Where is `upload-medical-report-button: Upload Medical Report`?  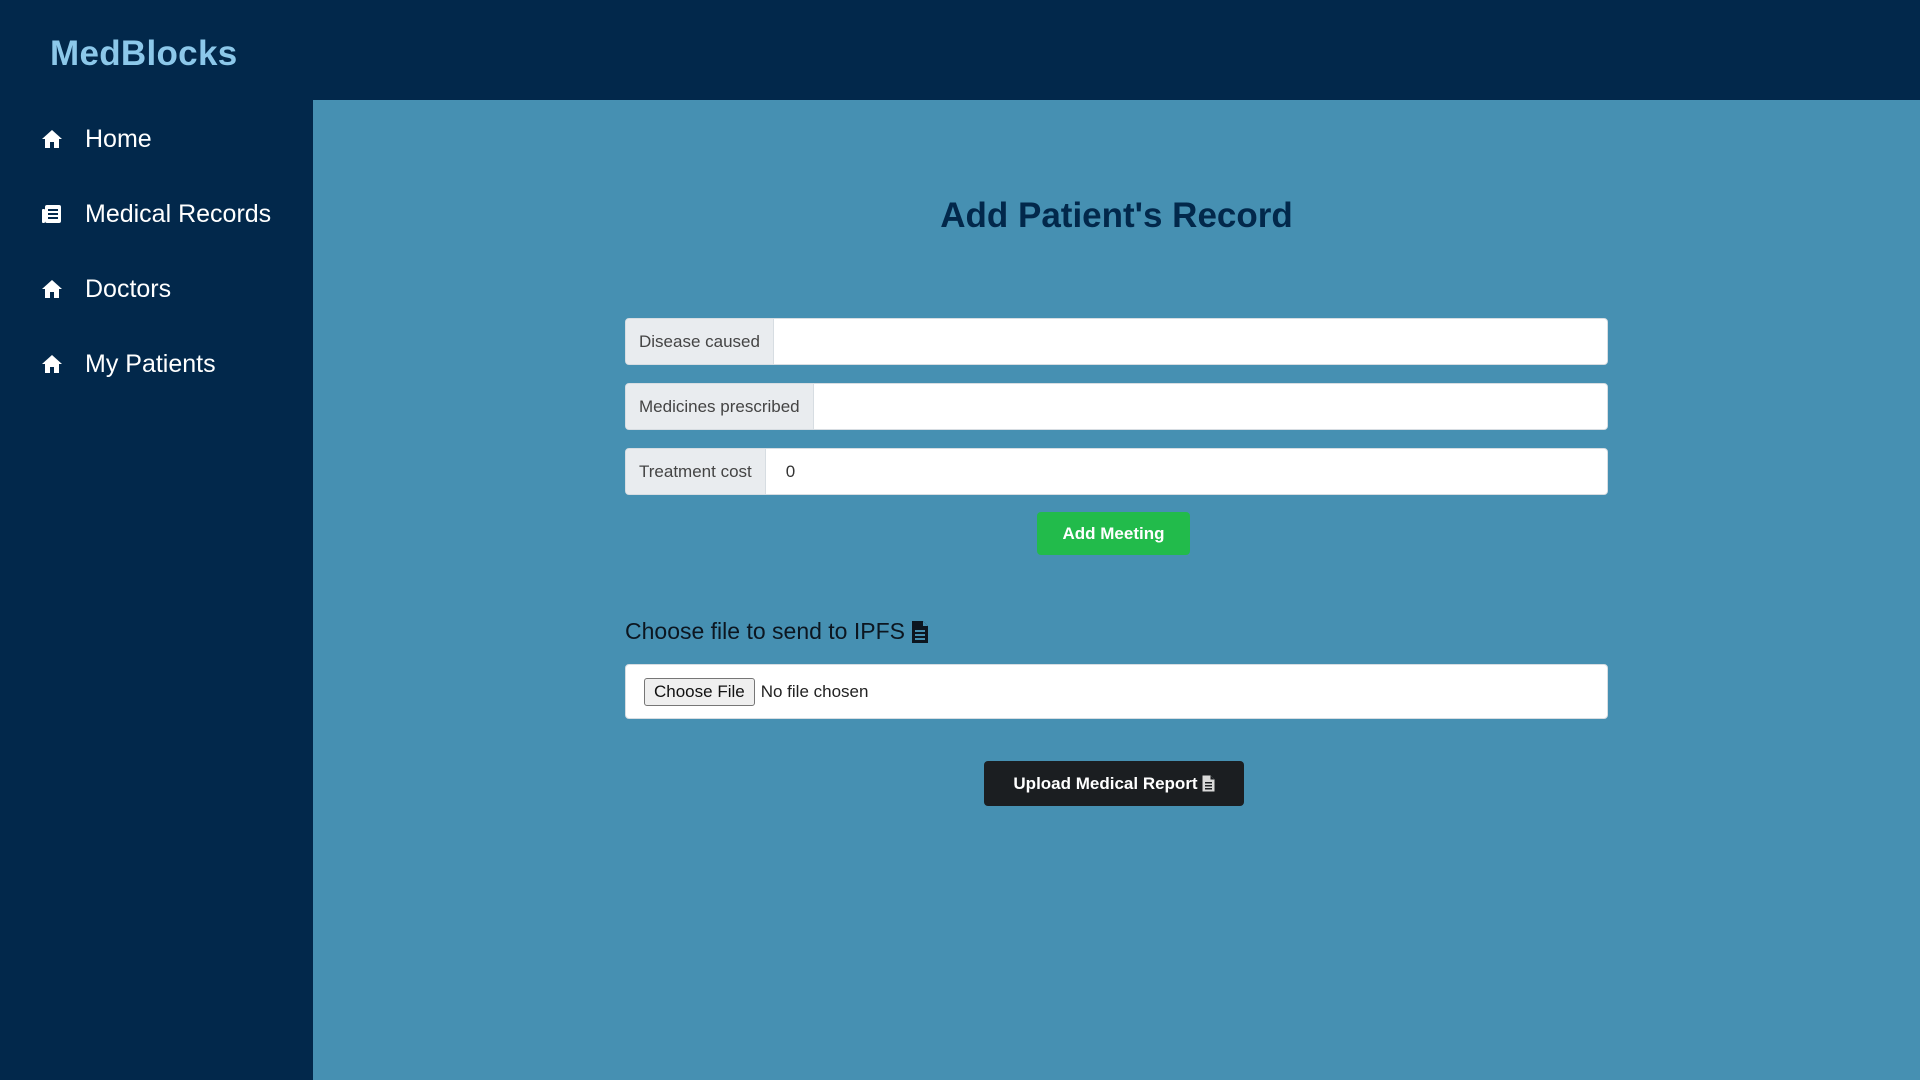
upload-medical-report-button: Upload Medical Report is located at coordinates (1114, 783).